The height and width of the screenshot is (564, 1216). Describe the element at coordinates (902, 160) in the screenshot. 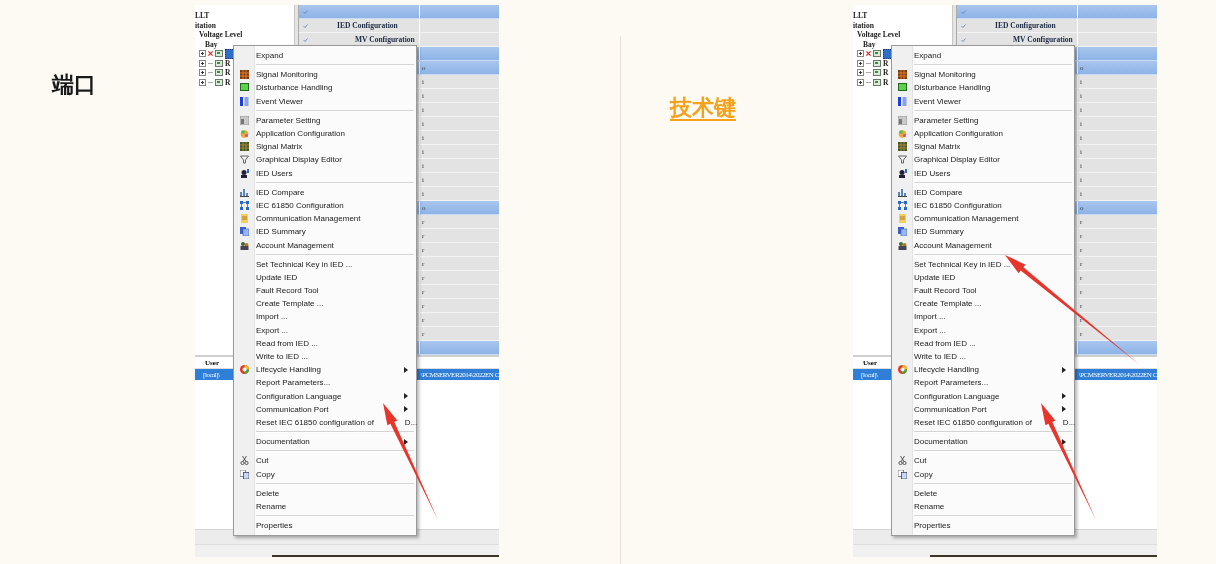

I see `funnel-icon` at that location.